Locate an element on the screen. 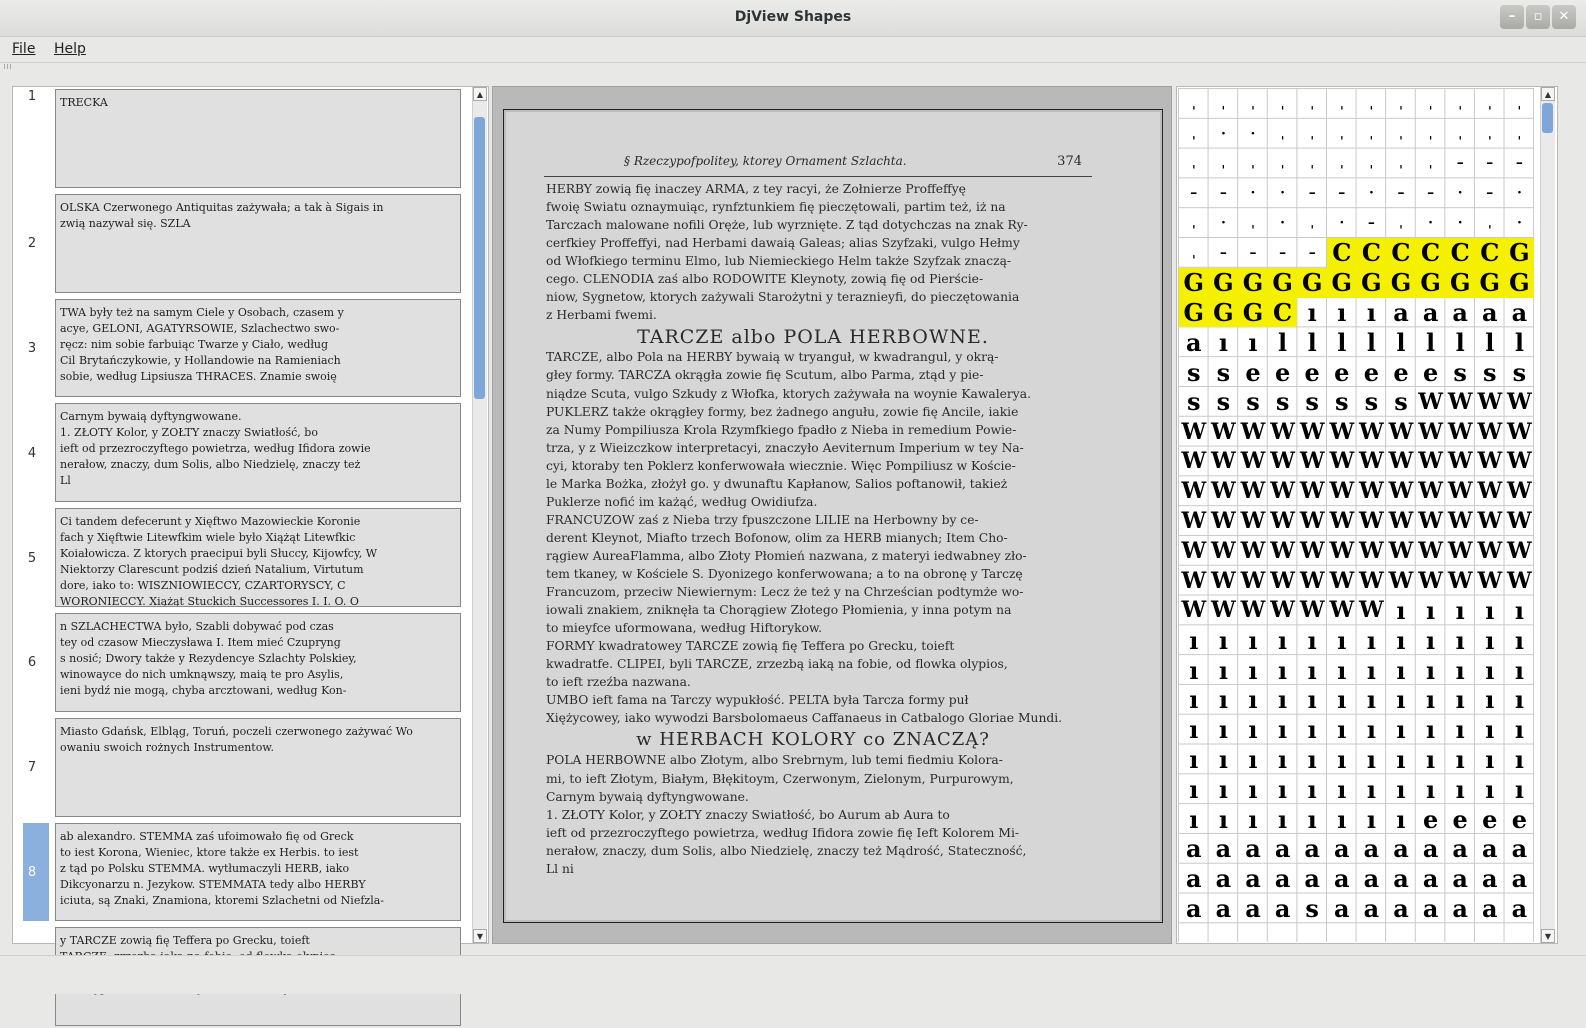  scroll-down-icon: ▼ is located at coordinates (480, 936).